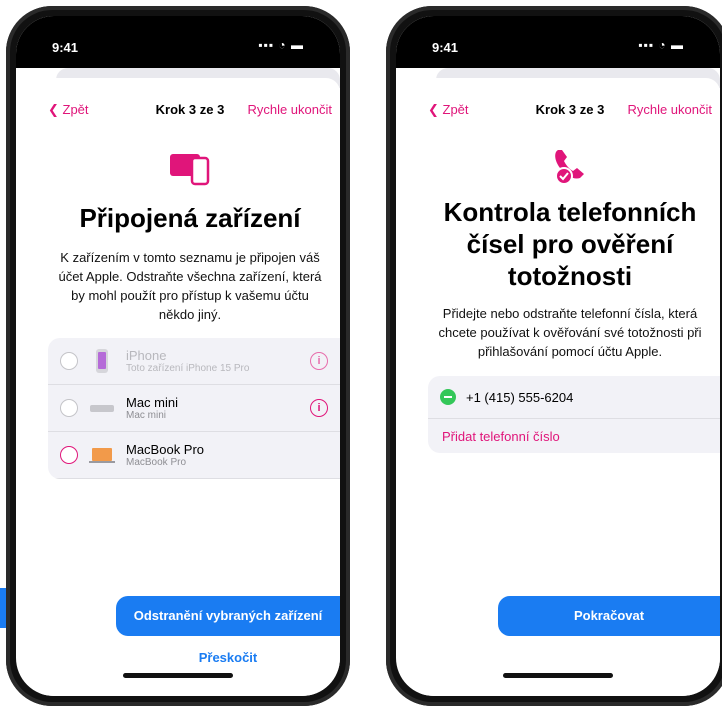 The height and width of the screenshot is (706, 722). I want to click on device-row-macbook-pro: MacBook Pro MacBook Pro, so click(194, 455).